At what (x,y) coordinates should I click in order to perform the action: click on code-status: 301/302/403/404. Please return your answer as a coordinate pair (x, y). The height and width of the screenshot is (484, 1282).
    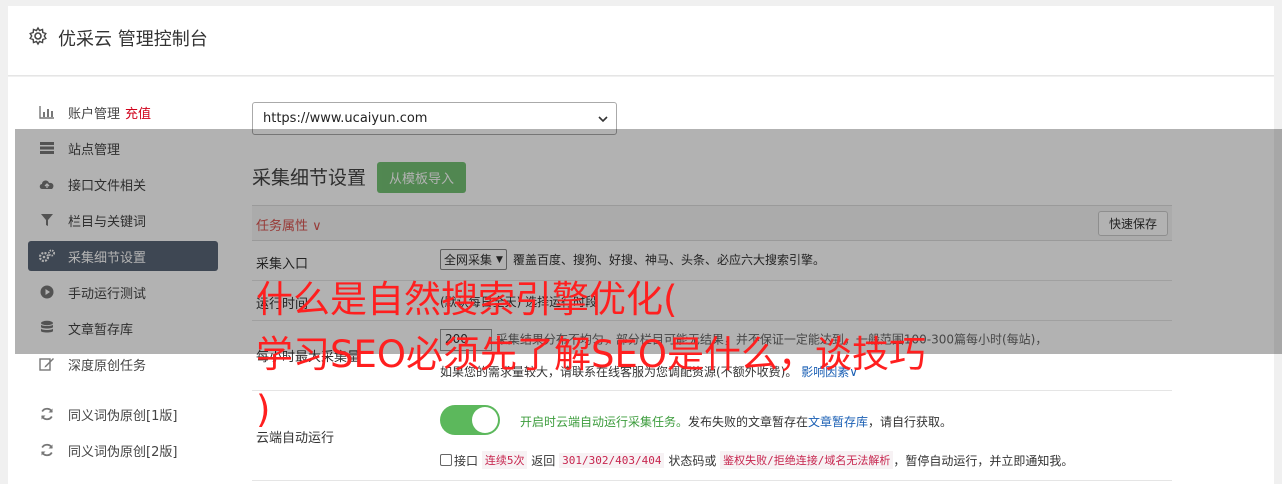
    Looking at the image, I should click on (612, 460).